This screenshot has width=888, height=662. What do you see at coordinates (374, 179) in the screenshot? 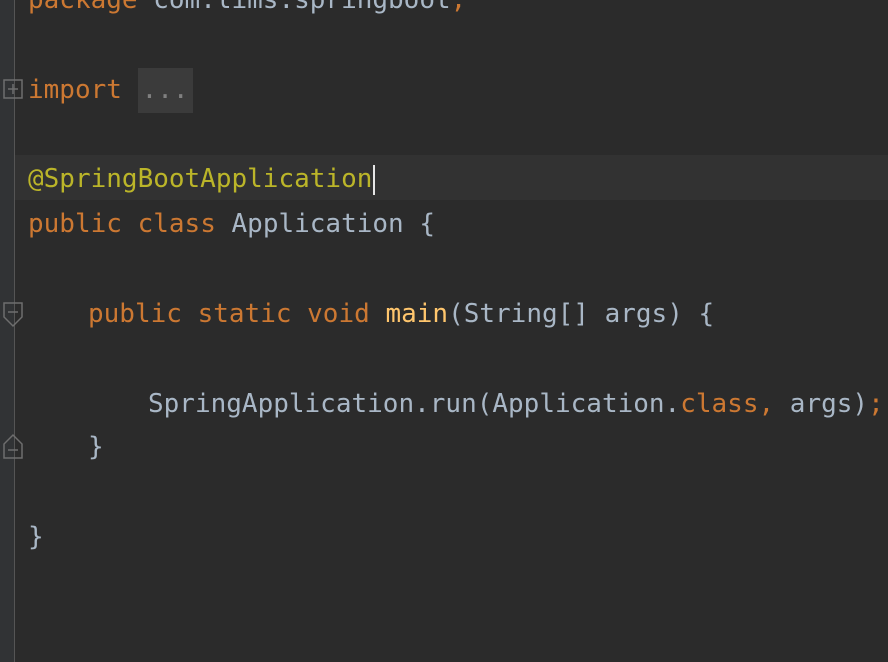
I see `text-caret` at bounding box center [374, 179].